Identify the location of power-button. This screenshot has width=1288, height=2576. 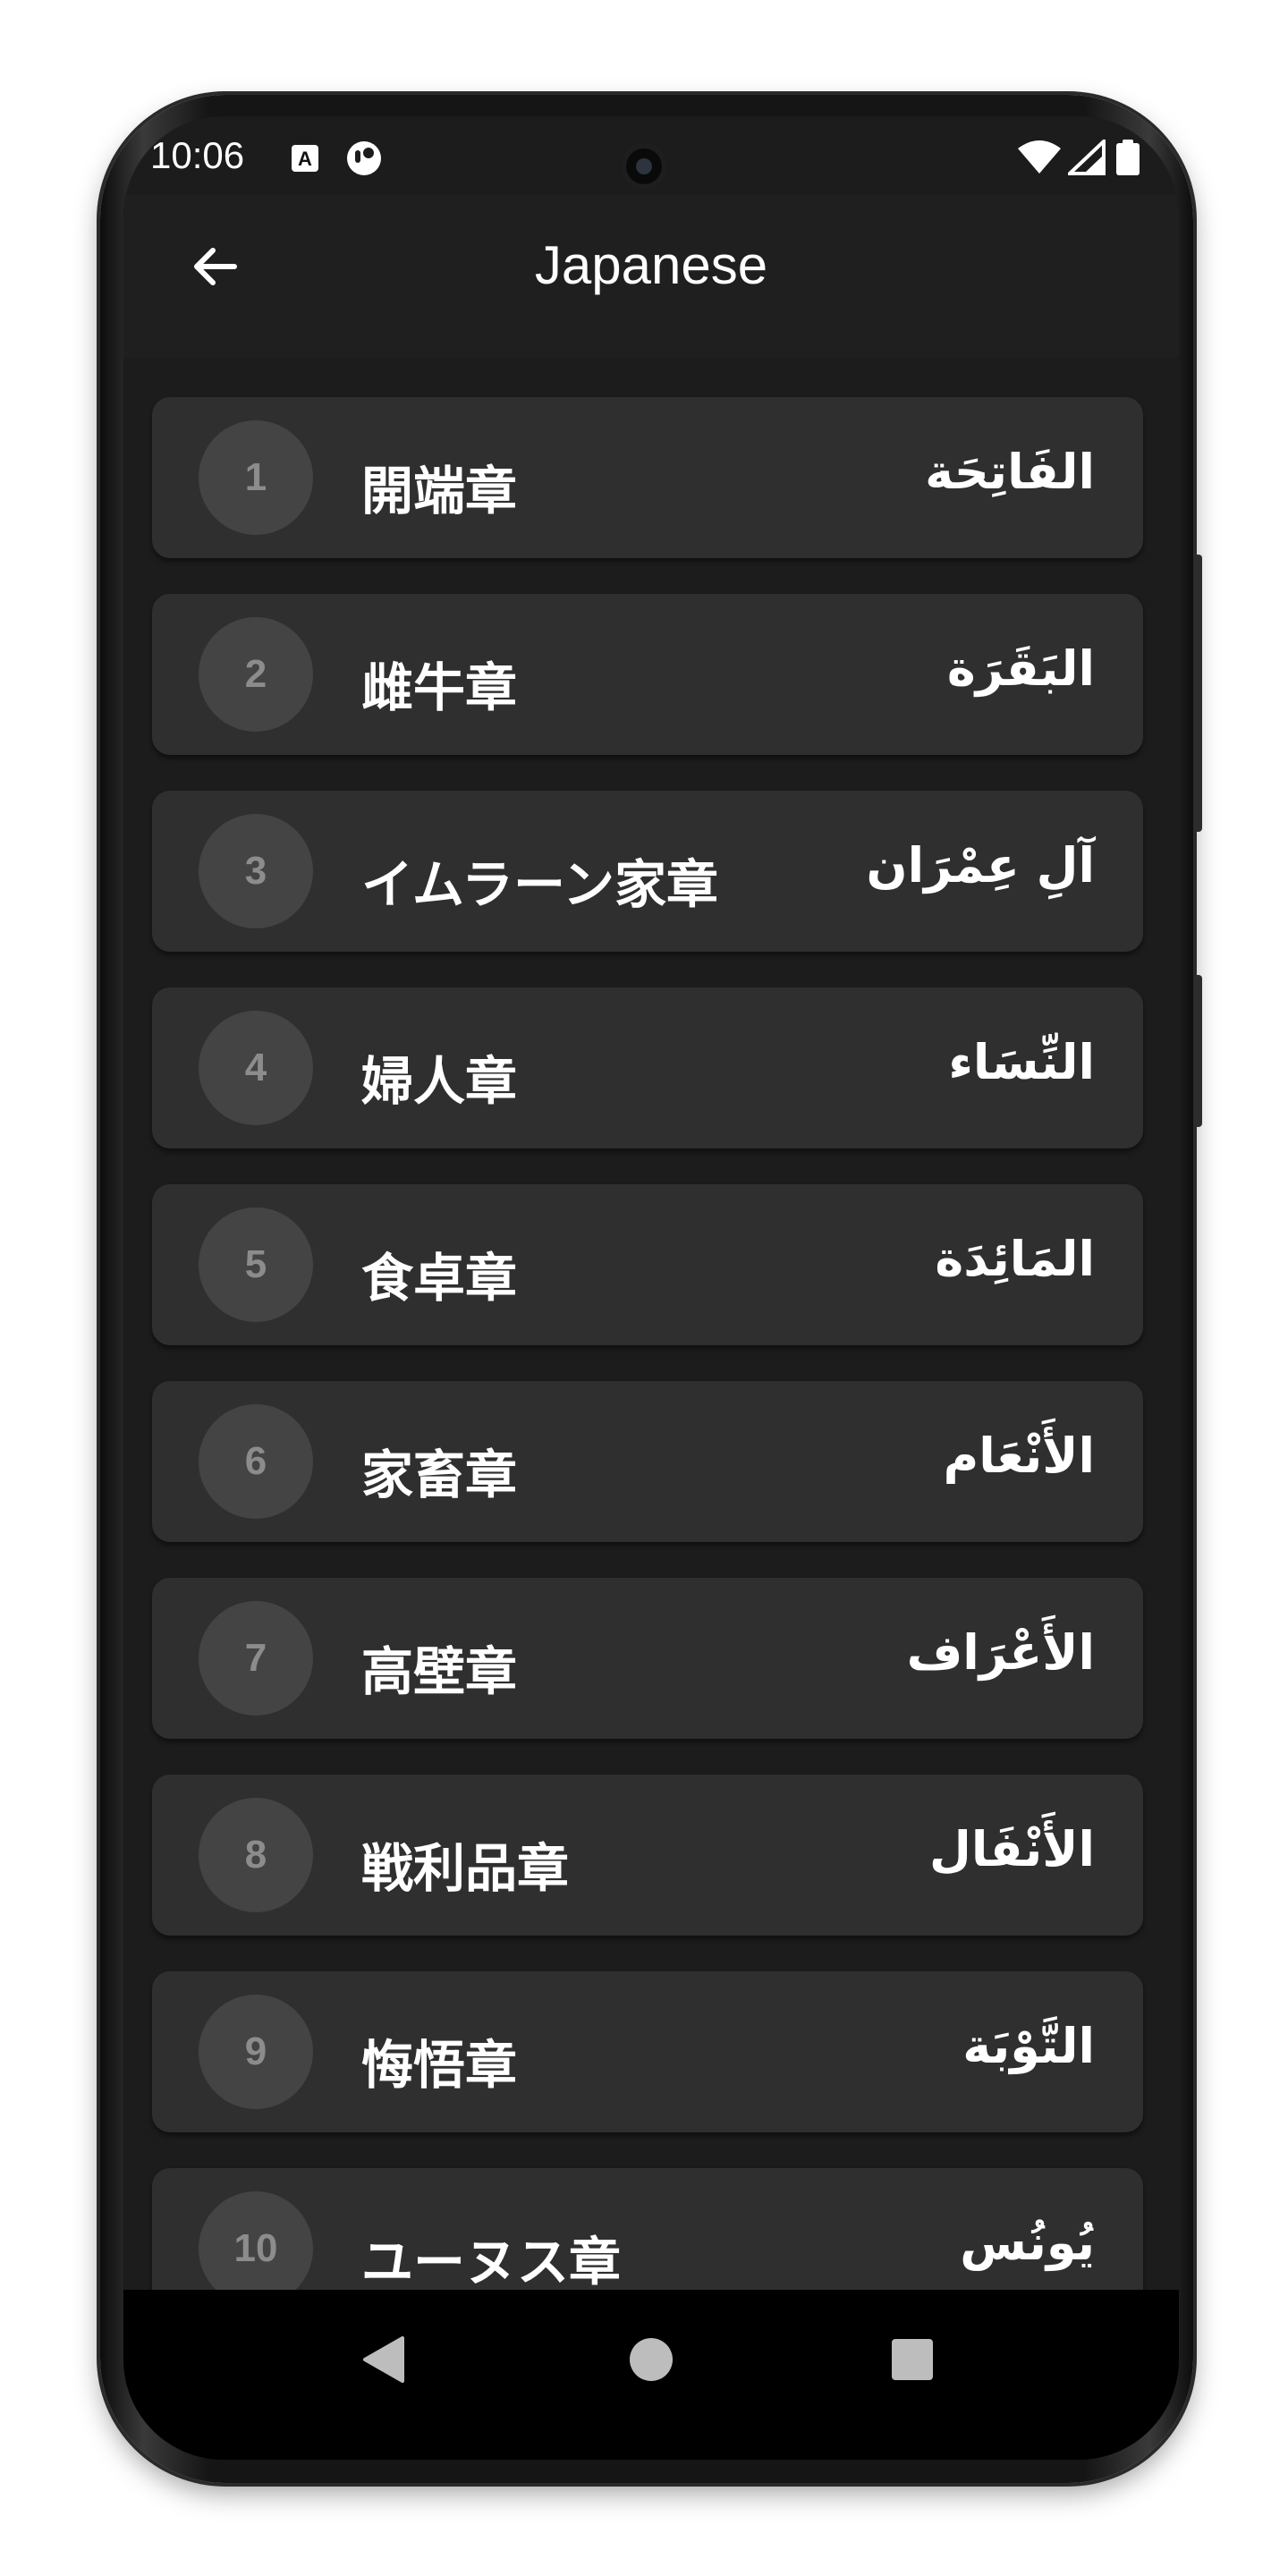
(1197, 693).